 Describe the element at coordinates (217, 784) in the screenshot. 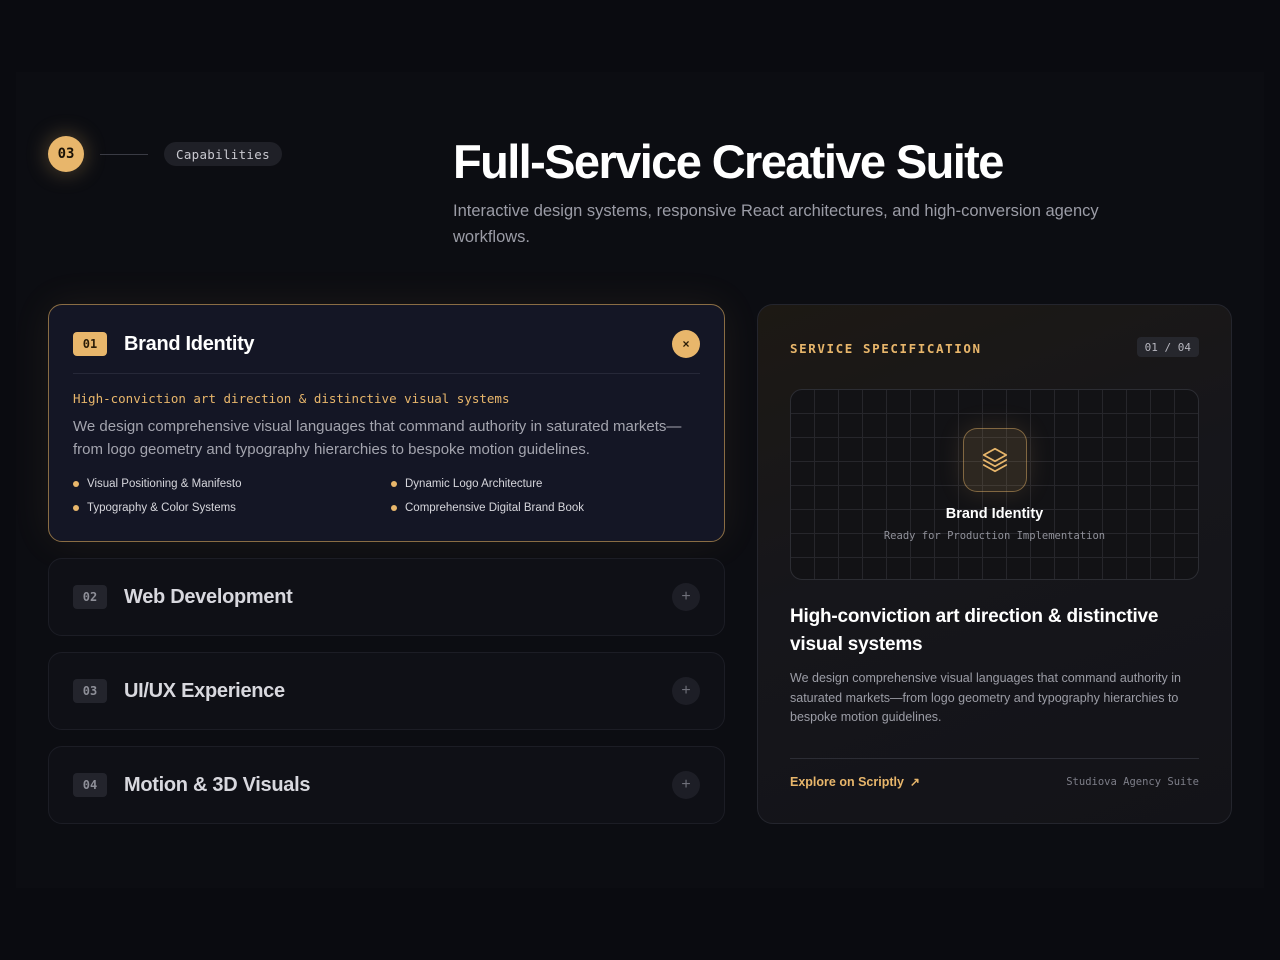

I see `accordion-title: Motion & 3D Visuals` at that location.